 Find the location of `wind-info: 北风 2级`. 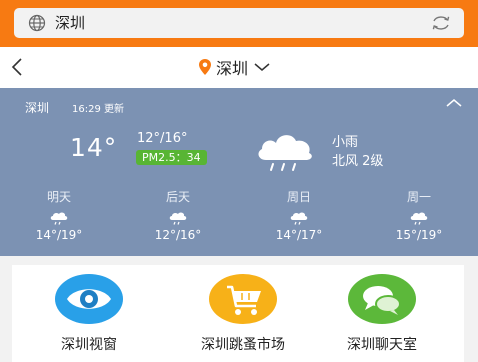

wind-info: 北风 2级 is located at coordinates (358, 161).